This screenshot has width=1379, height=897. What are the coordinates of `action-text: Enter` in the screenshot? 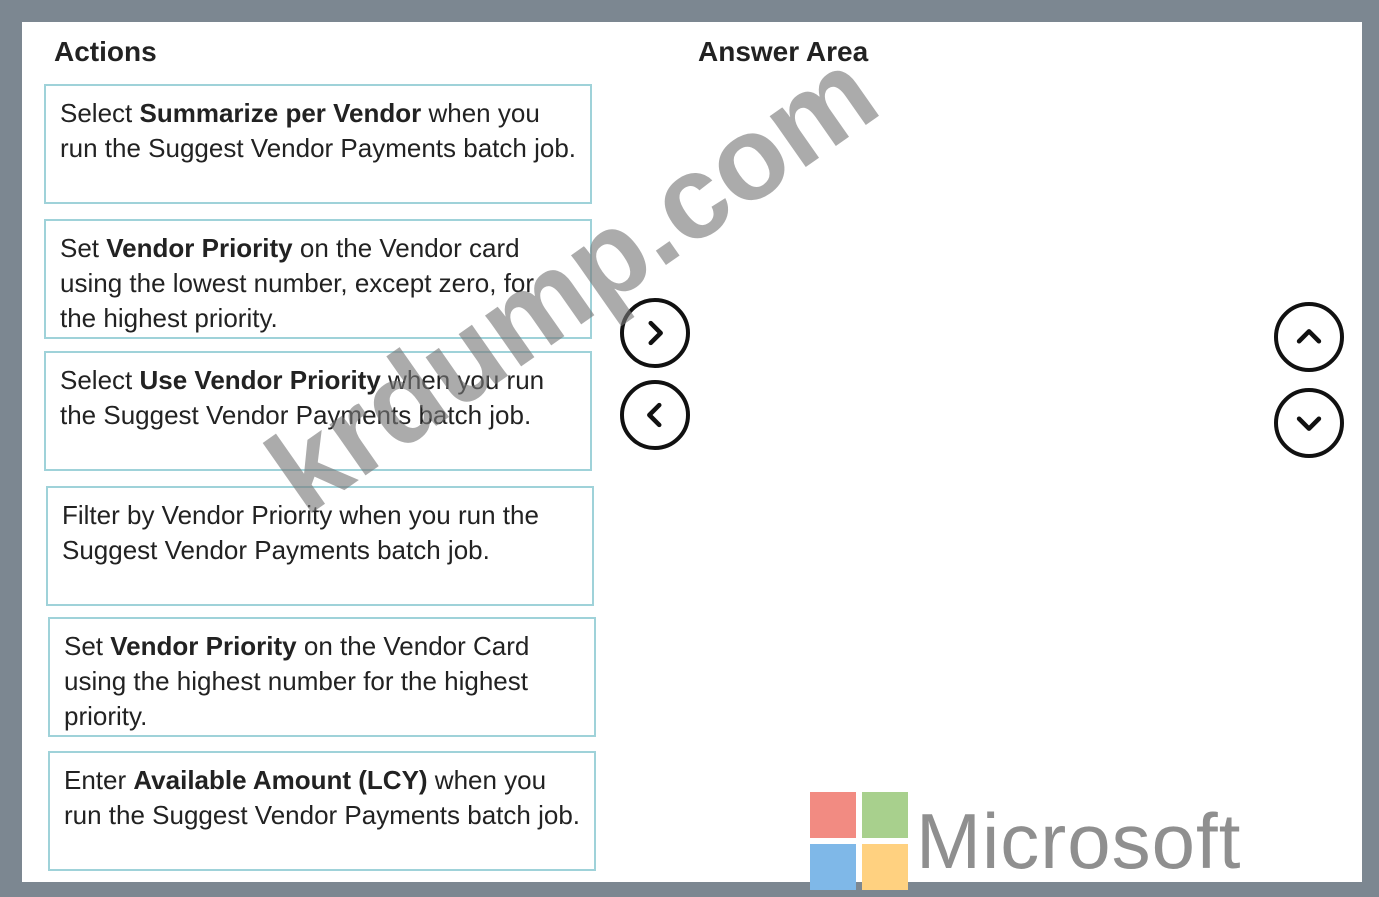 It's located at (99, 780).